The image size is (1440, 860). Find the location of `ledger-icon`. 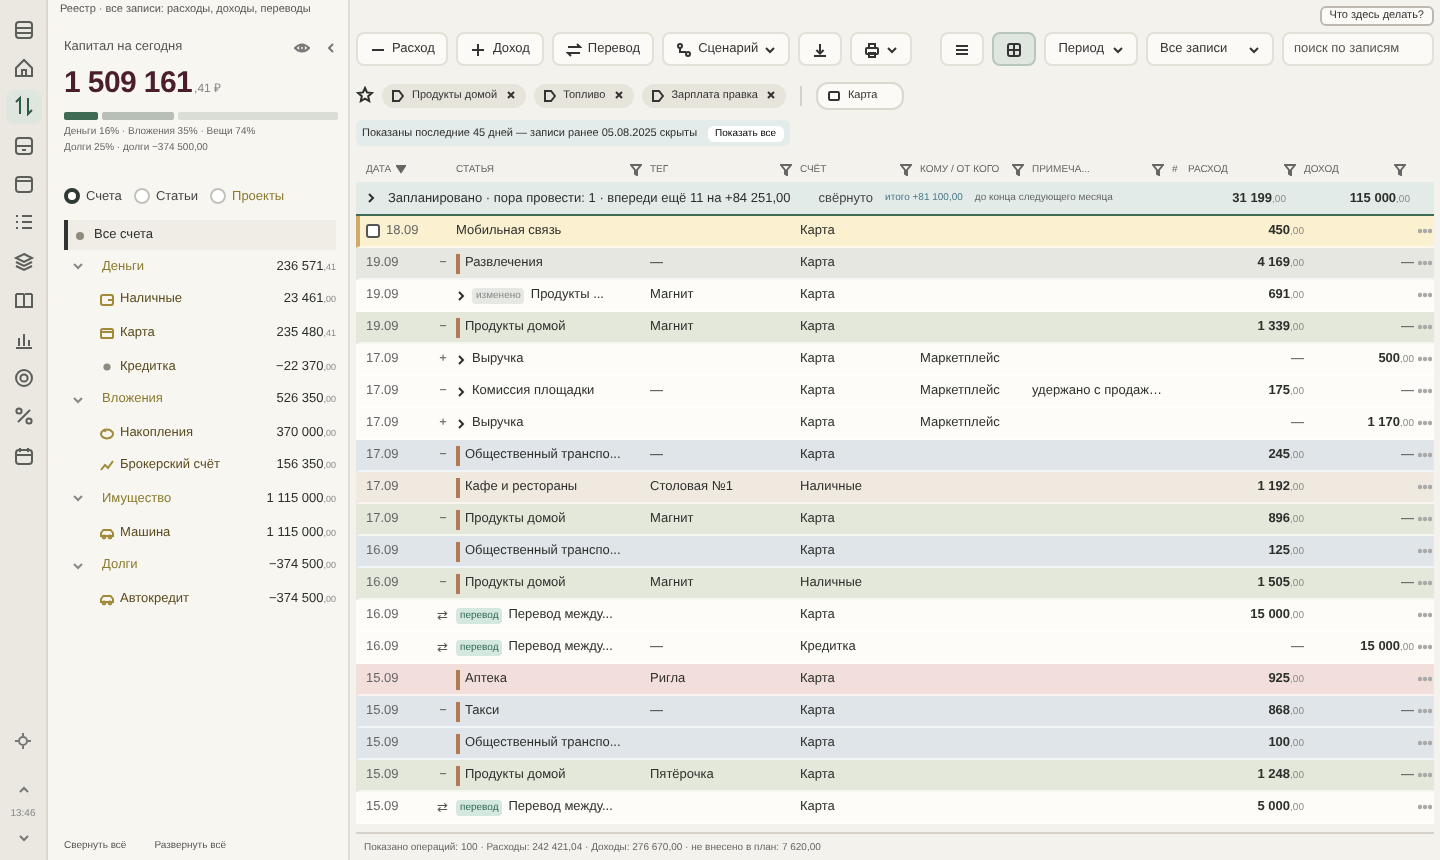

ledger-icon is located at coordinates (23, 29).